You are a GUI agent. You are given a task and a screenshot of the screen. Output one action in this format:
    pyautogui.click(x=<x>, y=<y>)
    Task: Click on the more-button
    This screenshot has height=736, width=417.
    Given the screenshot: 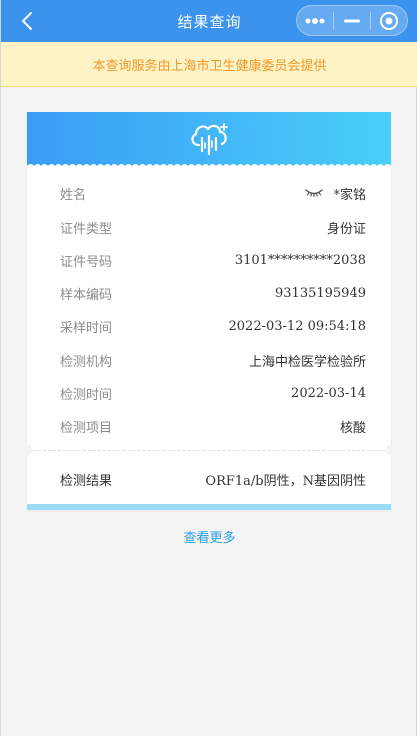 What is the action you would take?
    pyautogui.click(x=315, y=20)
    